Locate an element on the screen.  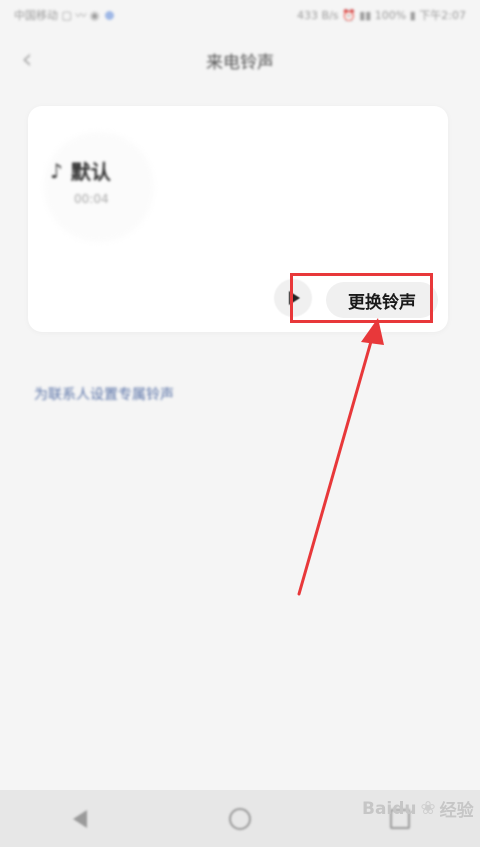
chevron-left-icon: ‹ is located at coordinates (27, 58).